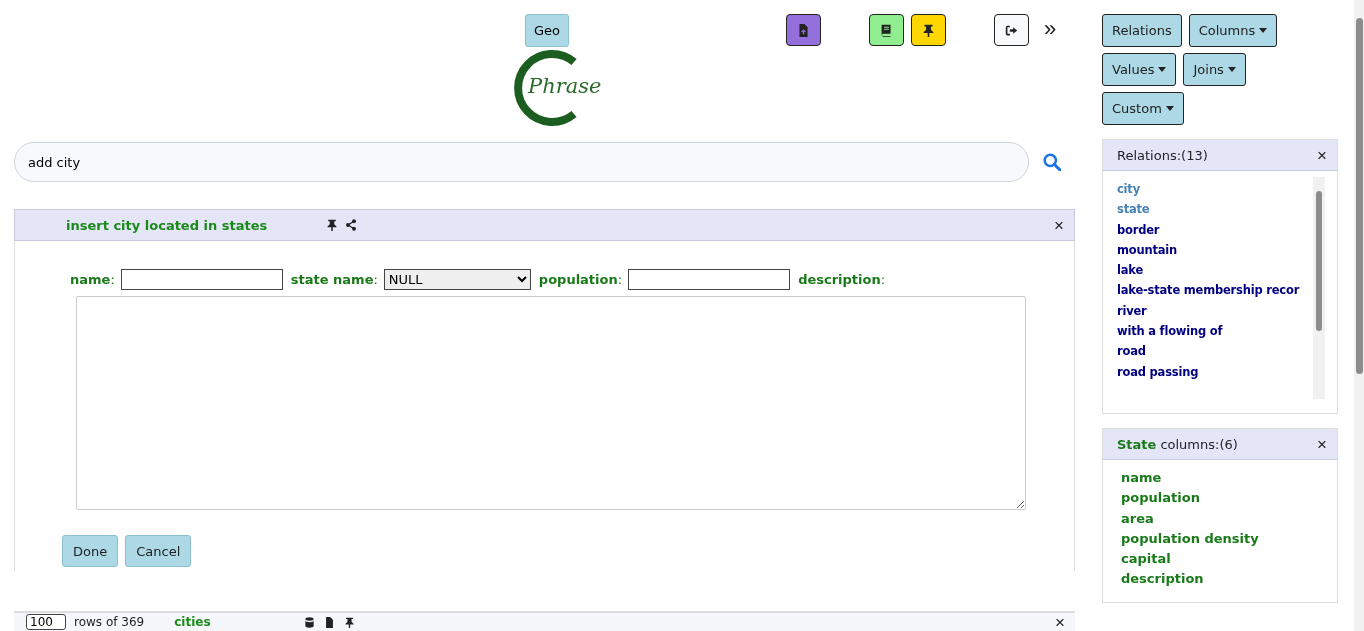 The image size is (1364, 631). Describe the element at coordinates (1139, 69) in the screenshot. I see `toolbar-button: Values` at that location.